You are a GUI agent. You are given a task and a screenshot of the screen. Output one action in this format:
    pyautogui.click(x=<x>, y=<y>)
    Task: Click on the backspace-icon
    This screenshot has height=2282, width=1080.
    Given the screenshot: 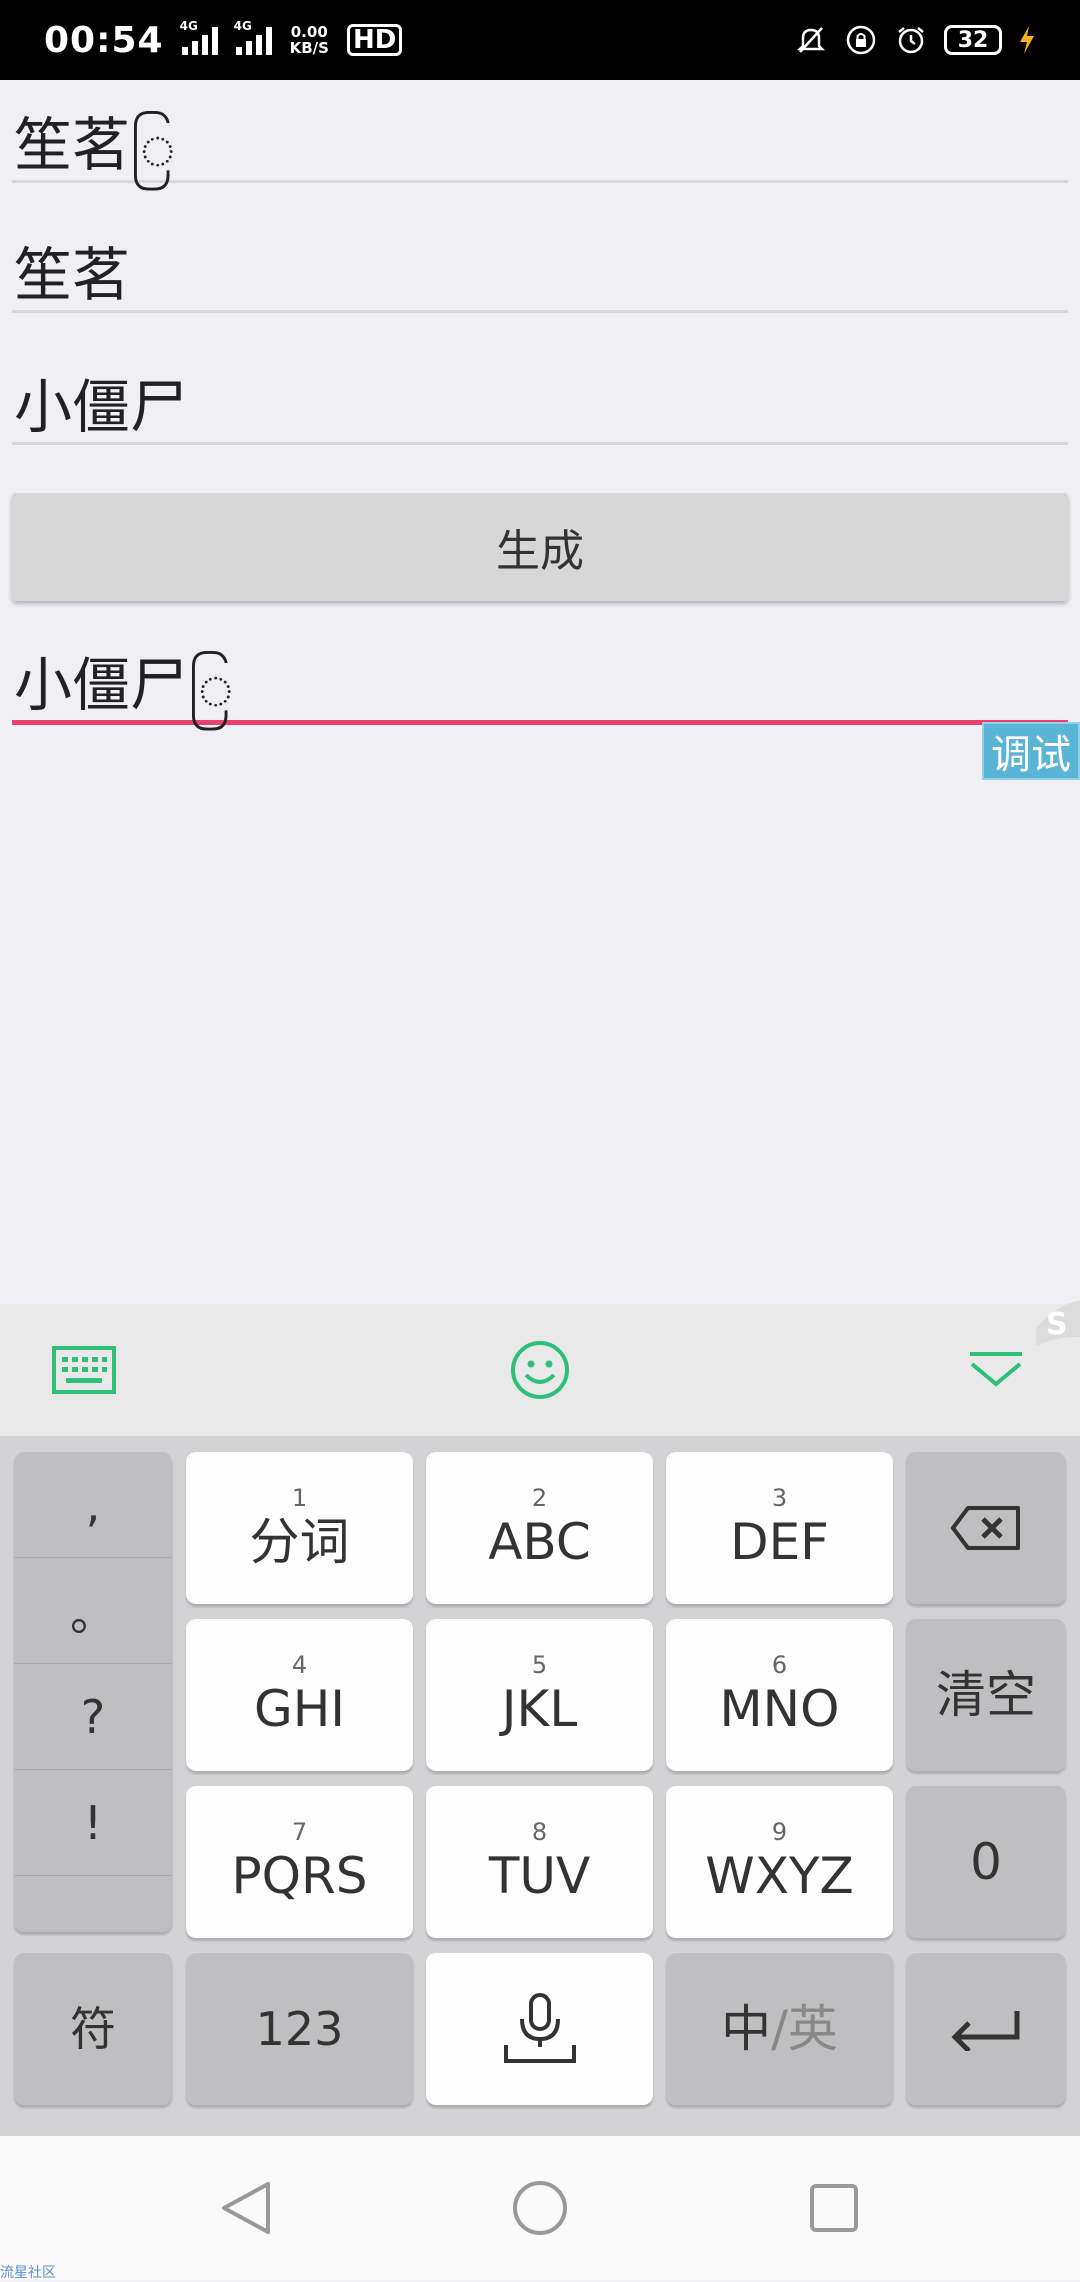 What is the action you would take?
    pyautogui.click(x=985, y=1528)
    